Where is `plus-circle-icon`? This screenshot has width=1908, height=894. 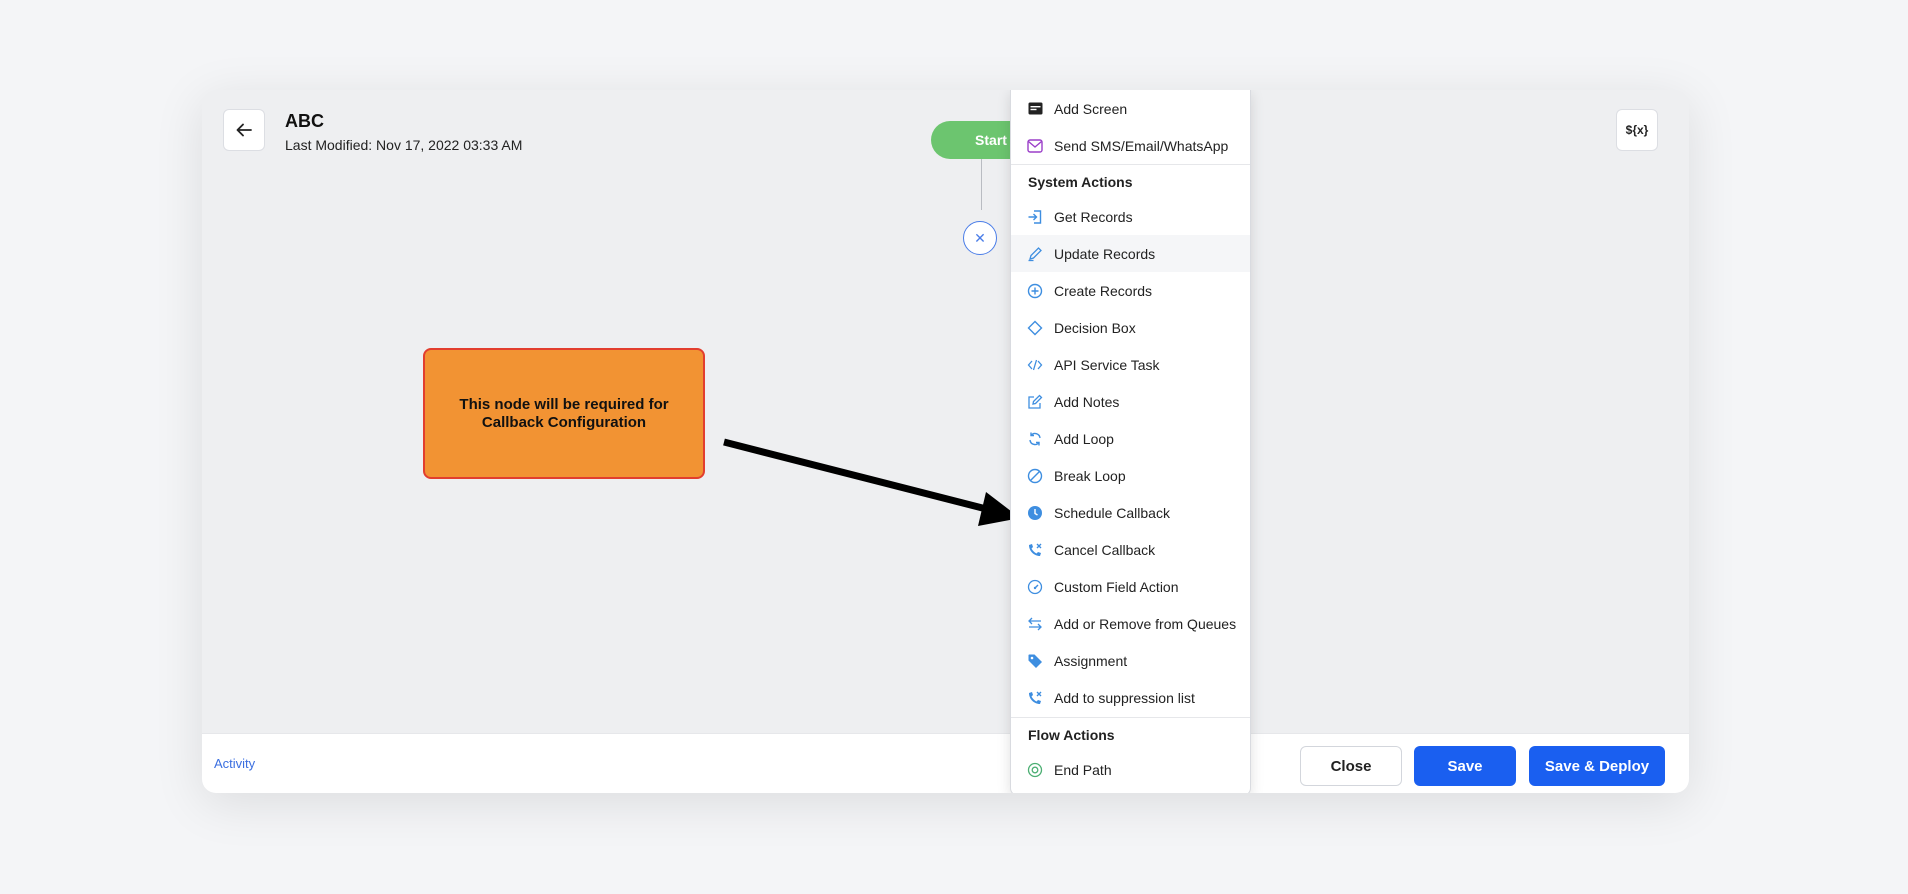 plus-circle-icon is located at coordinates (1035, 291).